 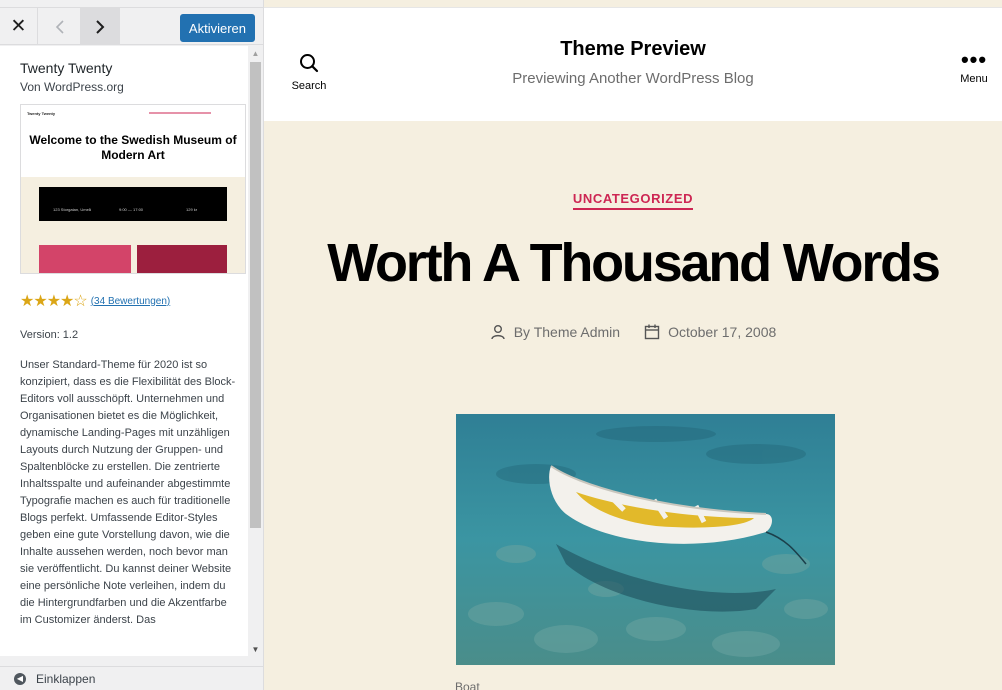 What do you see at coordinates (255, 649) in the screenshot?
I see `scroll-down-arrow-icon: ▼` at bounding box center [255, 649].